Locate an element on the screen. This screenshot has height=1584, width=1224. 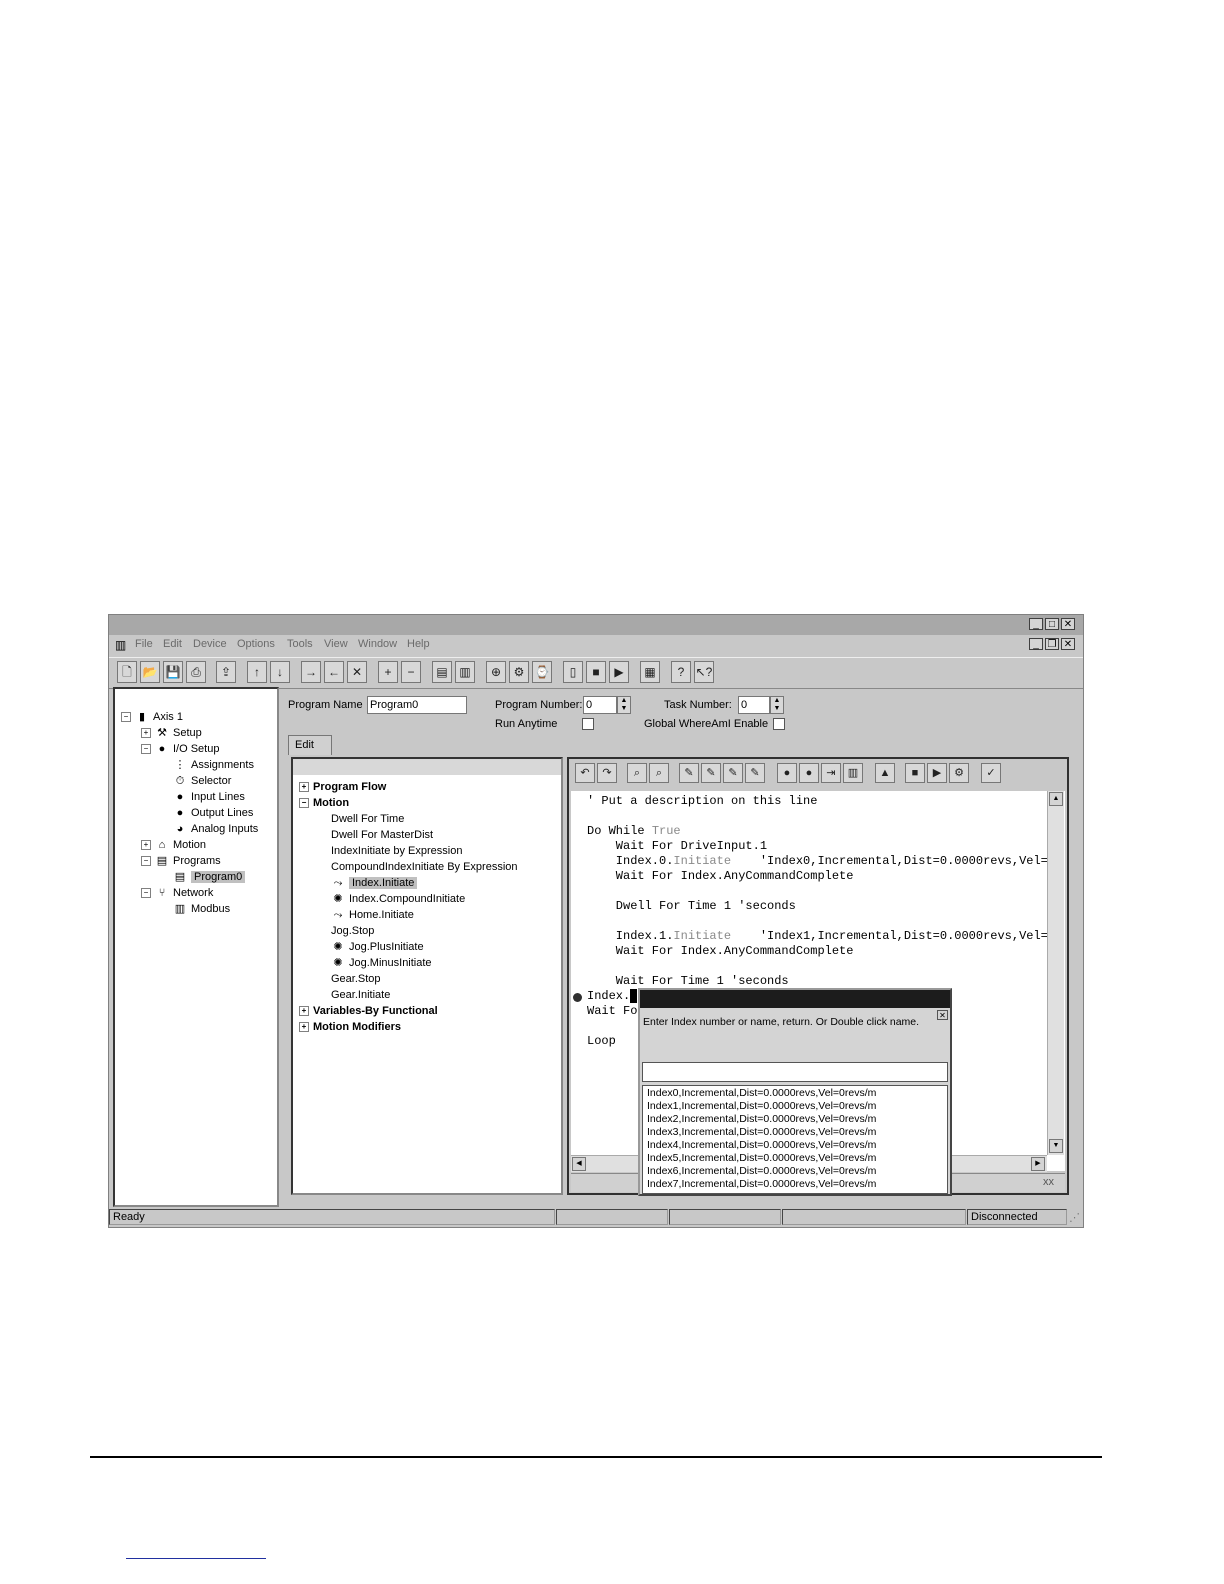
tree-item-programs: − ▤ Programs is located at coordinates (181, 861).